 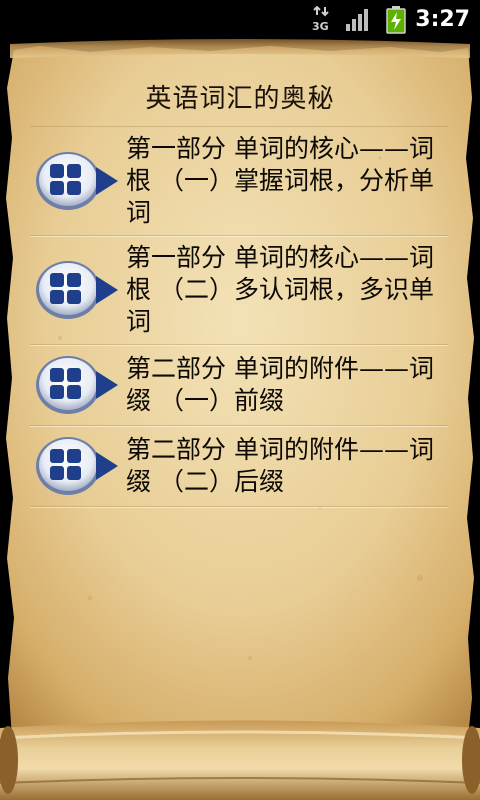 What do you see at coordinates (280, 384) in the screenshot?
I see `list-item-label: 第二部分 单词的附件——词缀 （一）前缀` at bounding box center [280, 384].